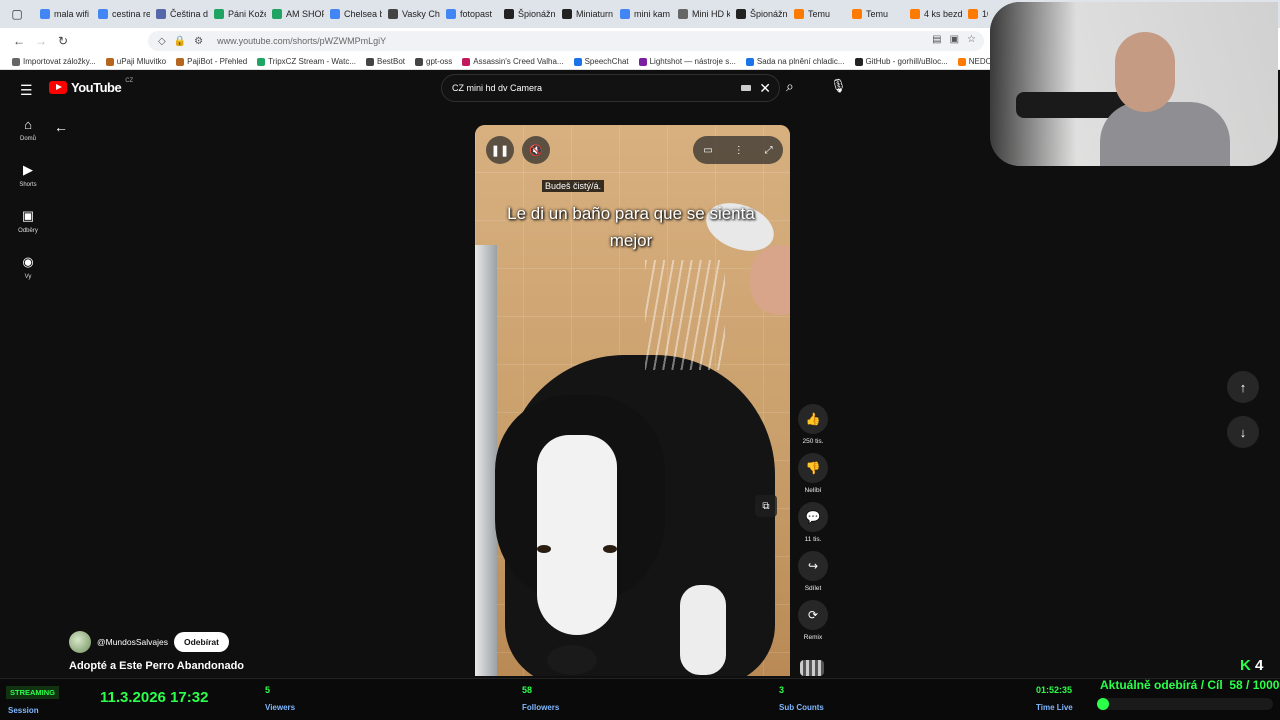 The height and width of the screenshot is (720, 1280). Describe the element at coordinates (28, 124) in the screenshot. I see `home-icon: ⌂` at that location.